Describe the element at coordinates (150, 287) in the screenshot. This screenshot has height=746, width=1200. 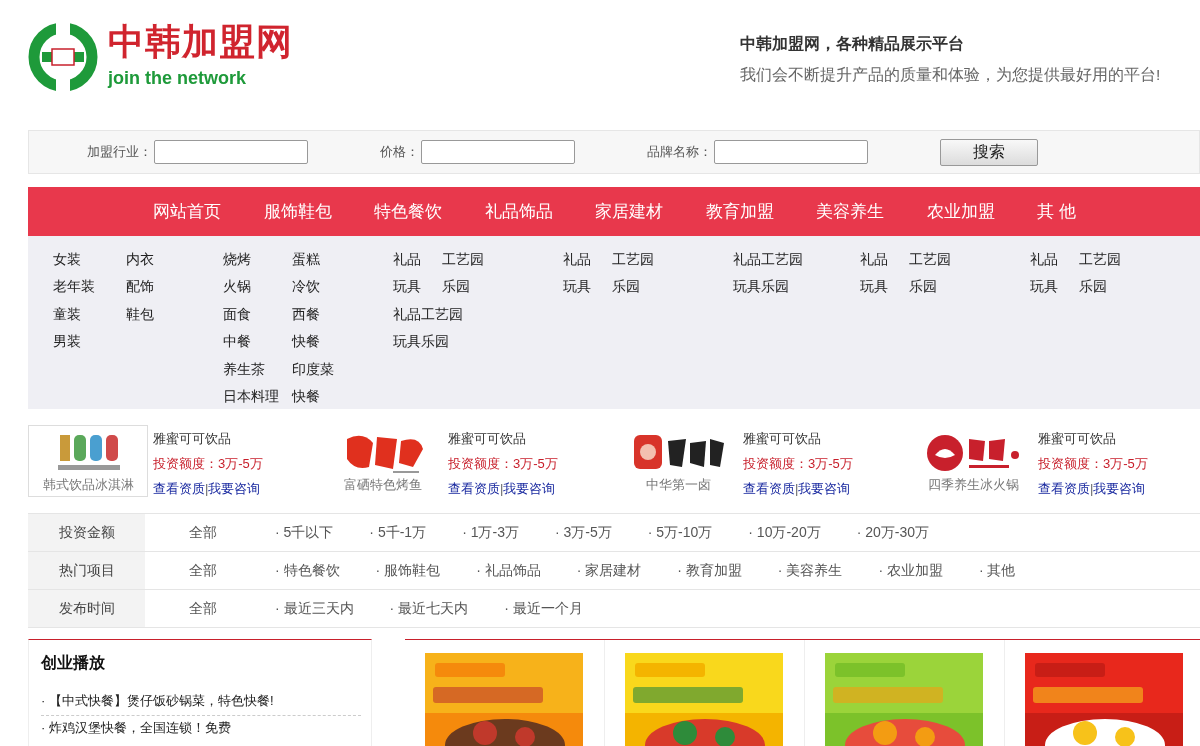
I see `submenu-link: 配饰` at that location.